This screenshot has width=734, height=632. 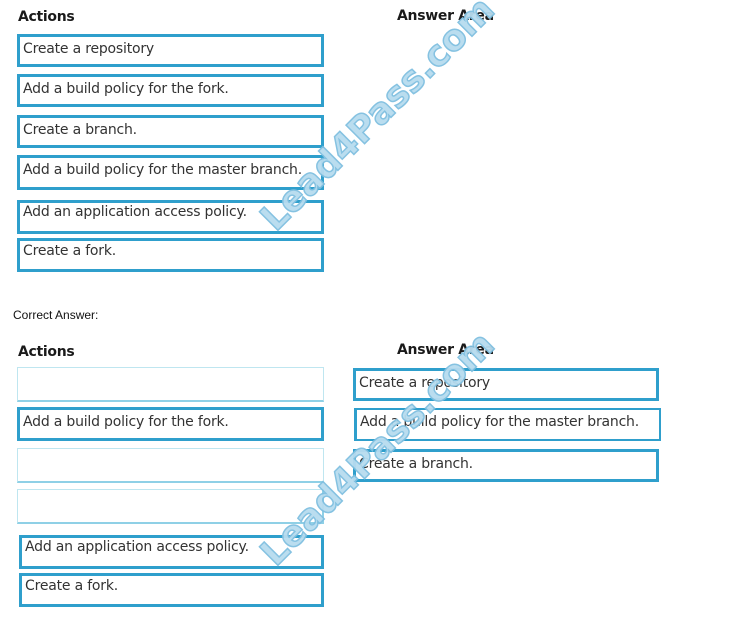 I want to click on correct-answer-label: Correct Answer:, so click(x=56, y=315).